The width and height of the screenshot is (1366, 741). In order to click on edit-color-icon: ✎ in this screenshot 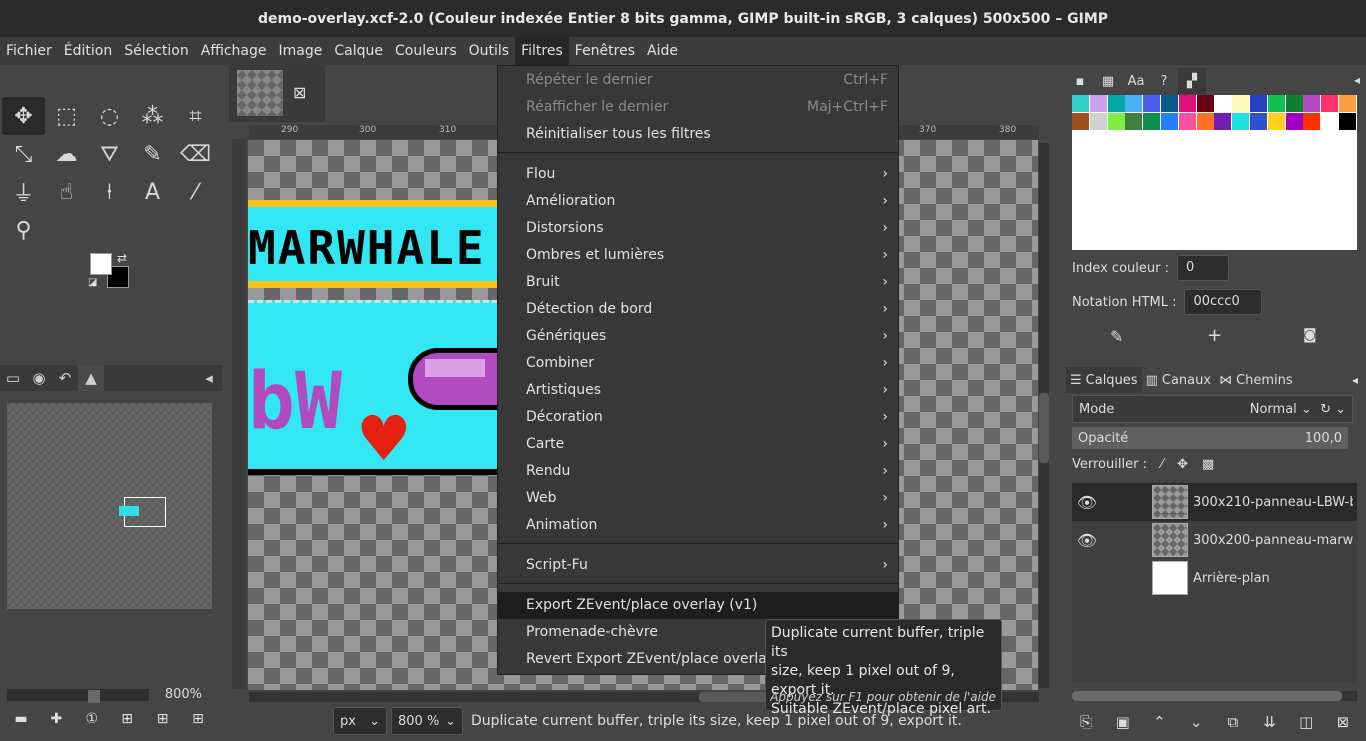, I will do `click(1116, 336)`.